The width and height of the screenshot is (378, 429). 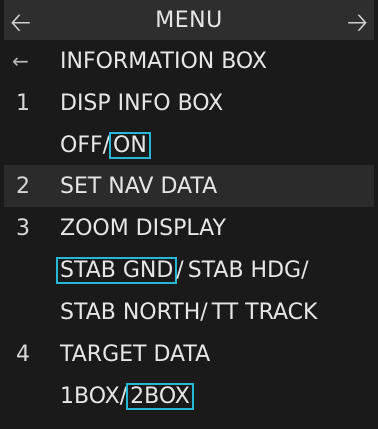 What do you see at coordinates (135, 354) in the screenshot?
I see `menu-item-label: TARGET DATA` at bounding box center [135, 354].